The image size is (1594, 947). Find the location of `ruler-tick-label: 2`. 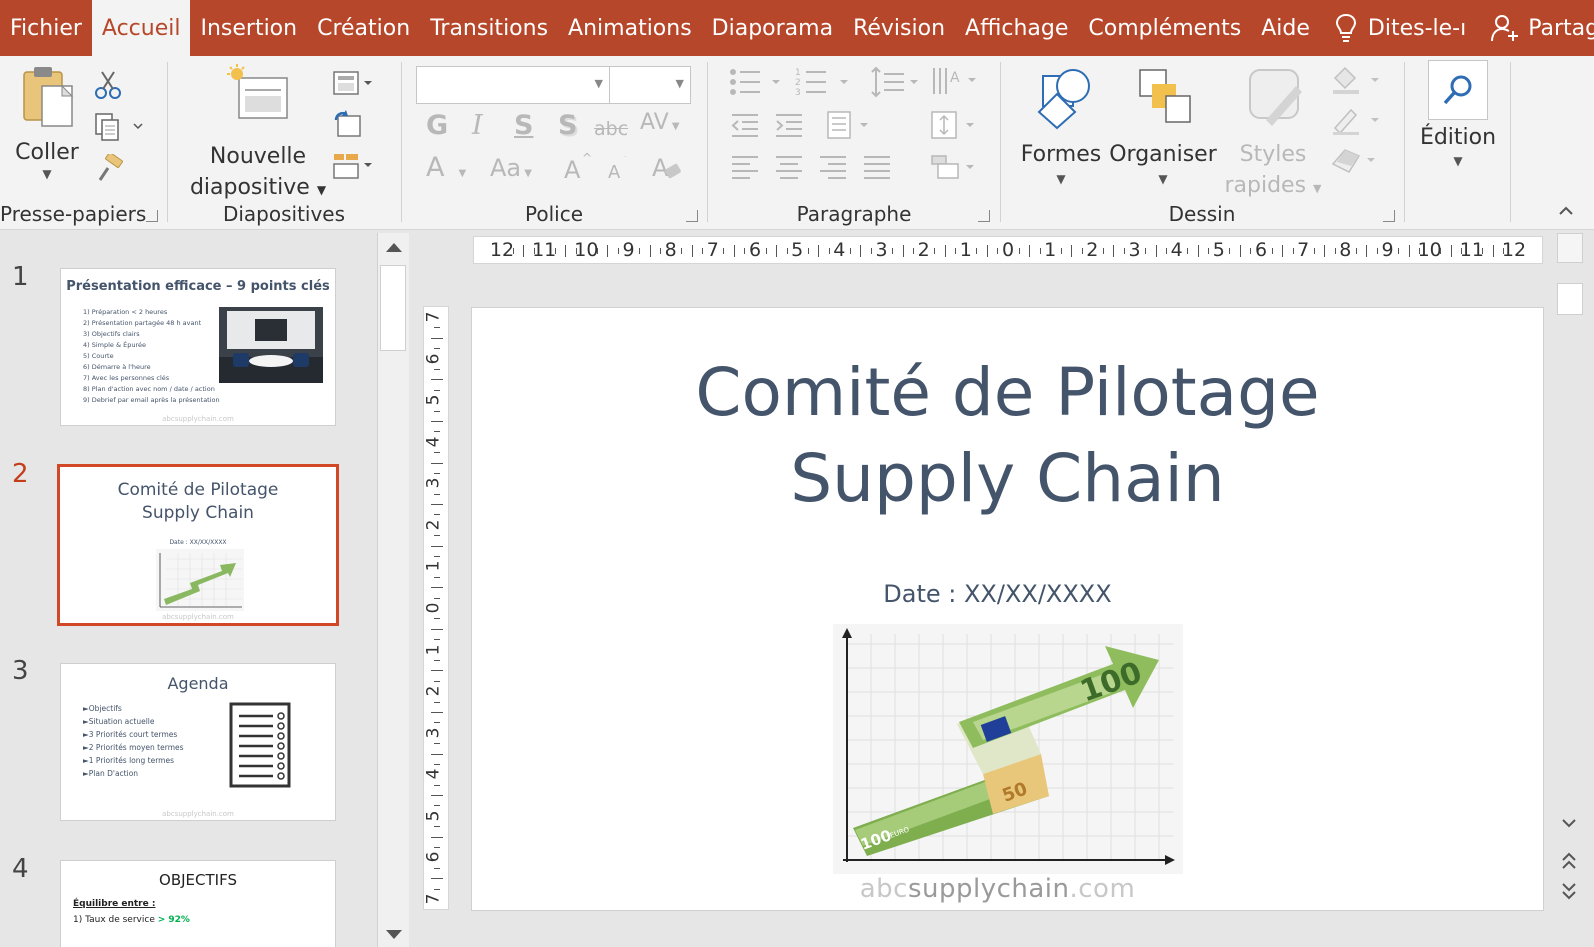

ruler-tick-label: 2 is located at coordinates (1092, 250).